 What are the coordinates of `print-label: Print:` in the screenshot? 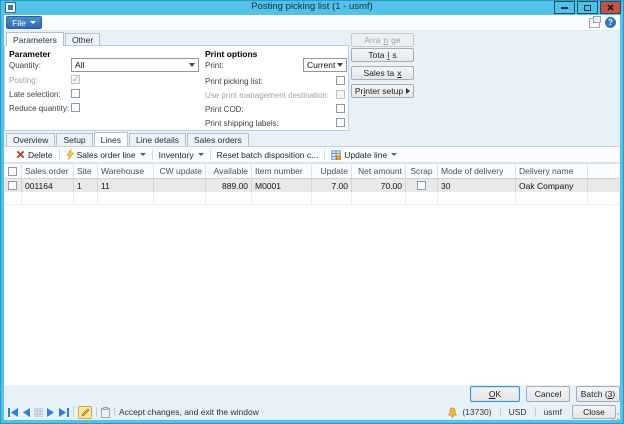 It's located at (214, 65).